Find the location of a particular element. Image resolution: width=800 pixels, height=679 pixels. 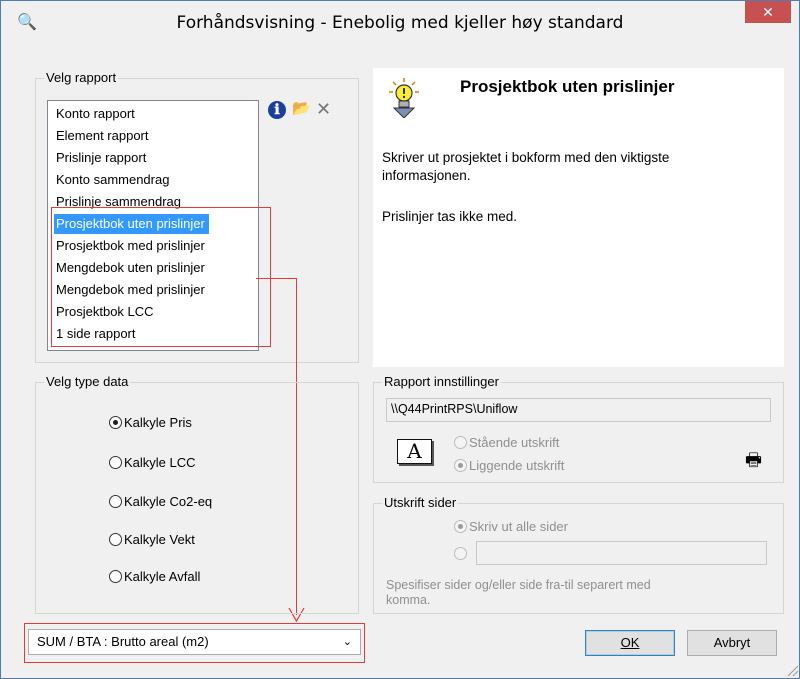

chevron-down-icon: ⌄ is located at coordinates (347, 642).